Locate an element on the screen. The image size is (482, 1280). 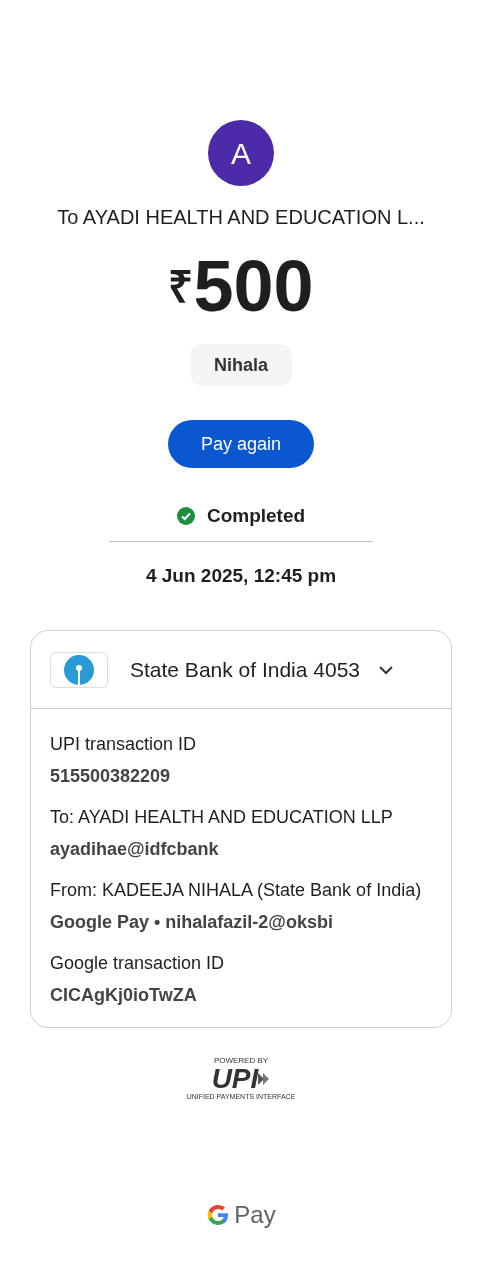
pay-again-button: Pay again is located at coordinates (241, 444).